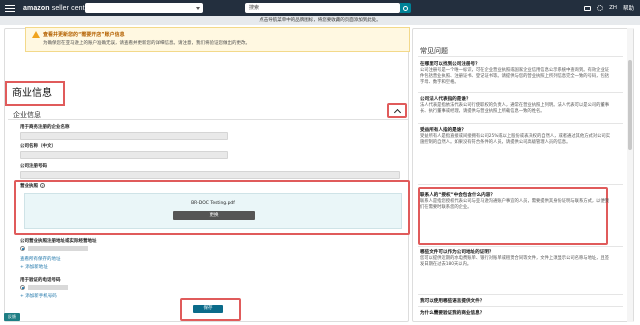  I want to click on search-button, so click(405, 8).